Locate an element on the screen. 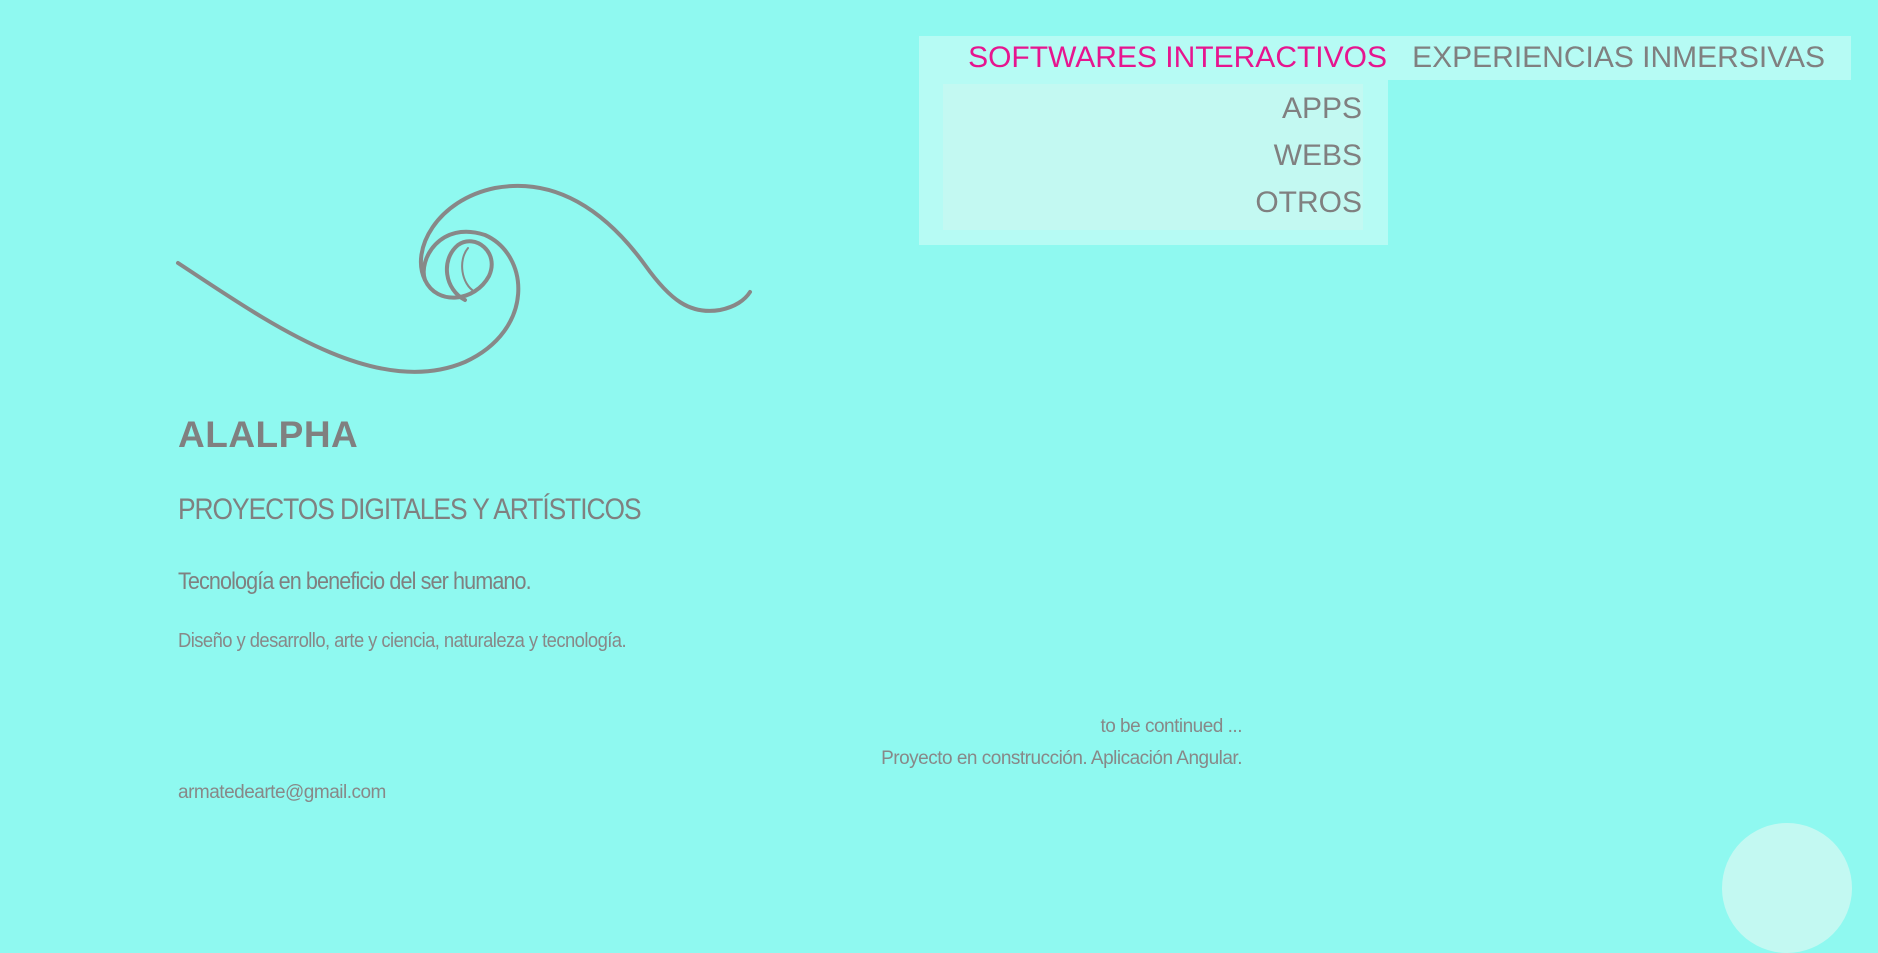 This screenshot has width=1878, height=953. brand-title: ALALPHA is located at coordinates (268, 434).